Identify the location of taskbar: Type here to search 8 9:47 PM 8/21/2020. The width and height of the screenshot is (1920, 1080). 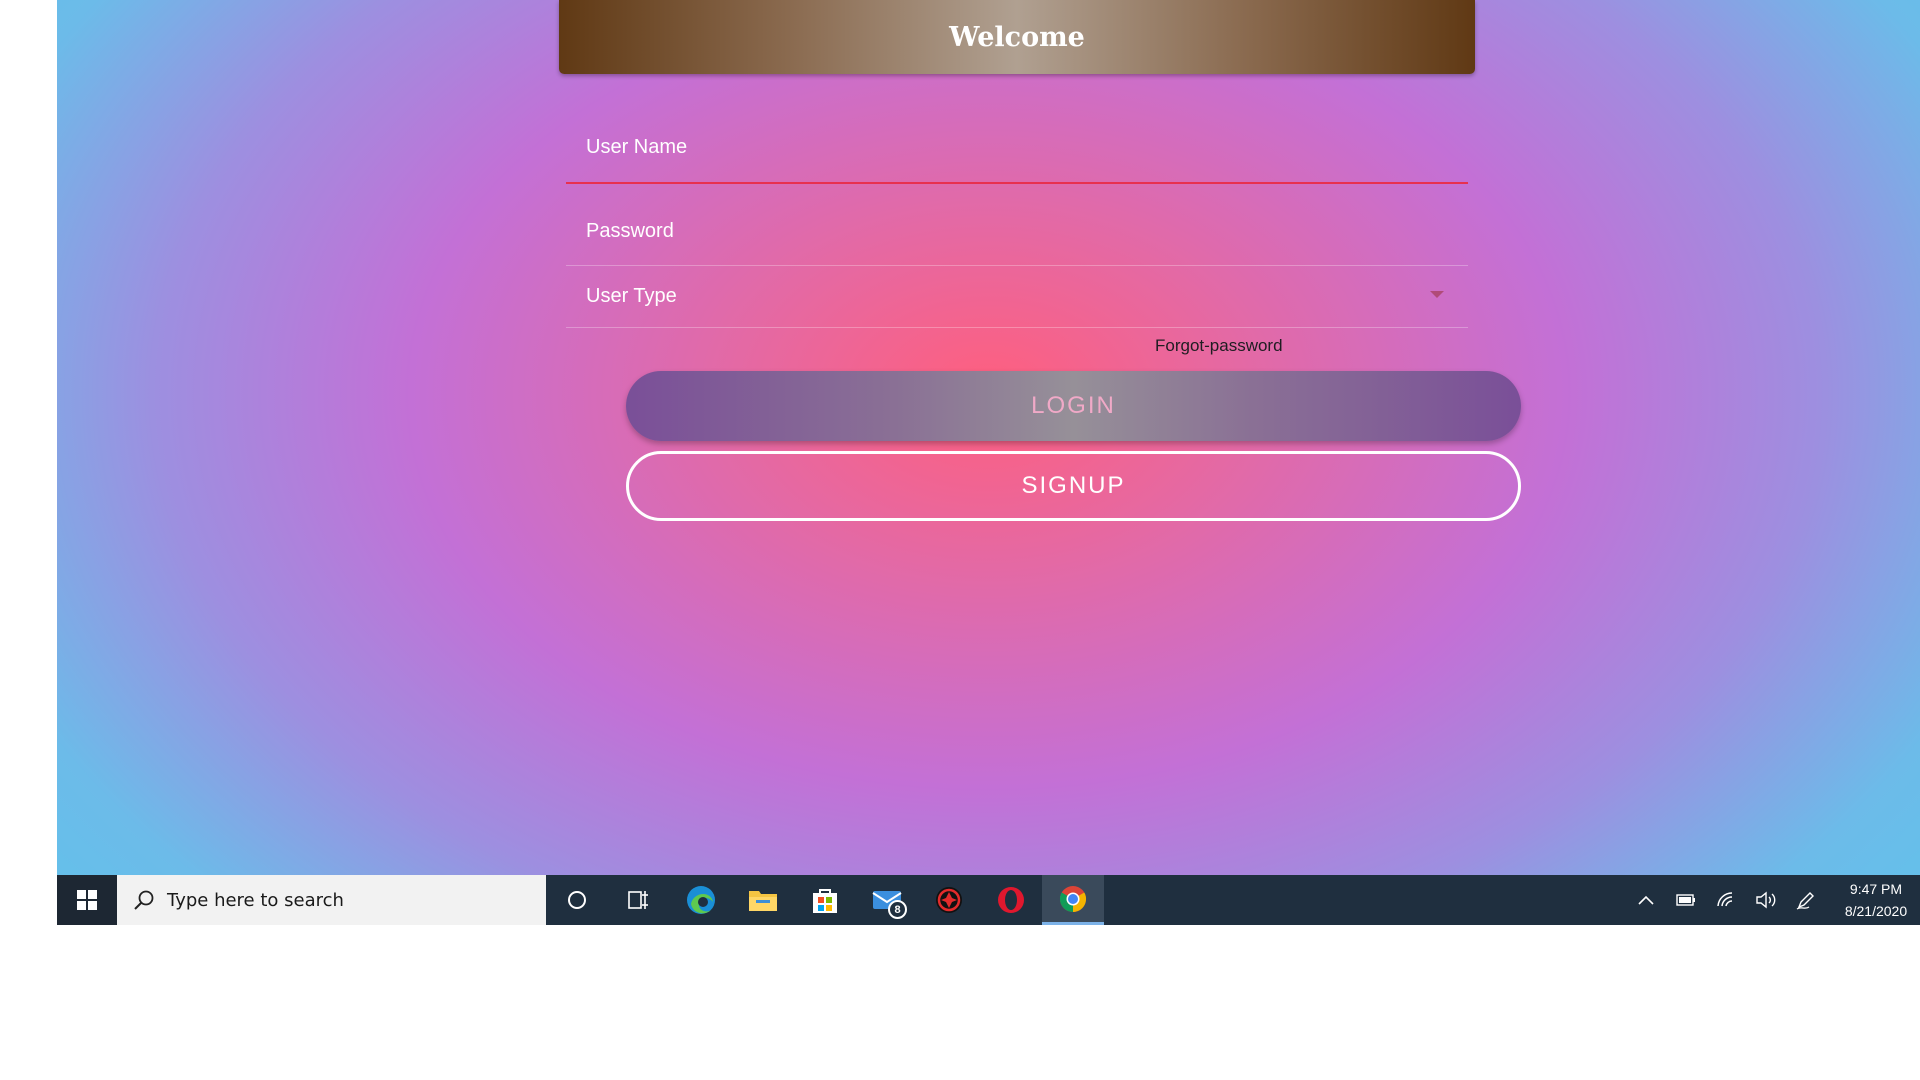
(988, 900).